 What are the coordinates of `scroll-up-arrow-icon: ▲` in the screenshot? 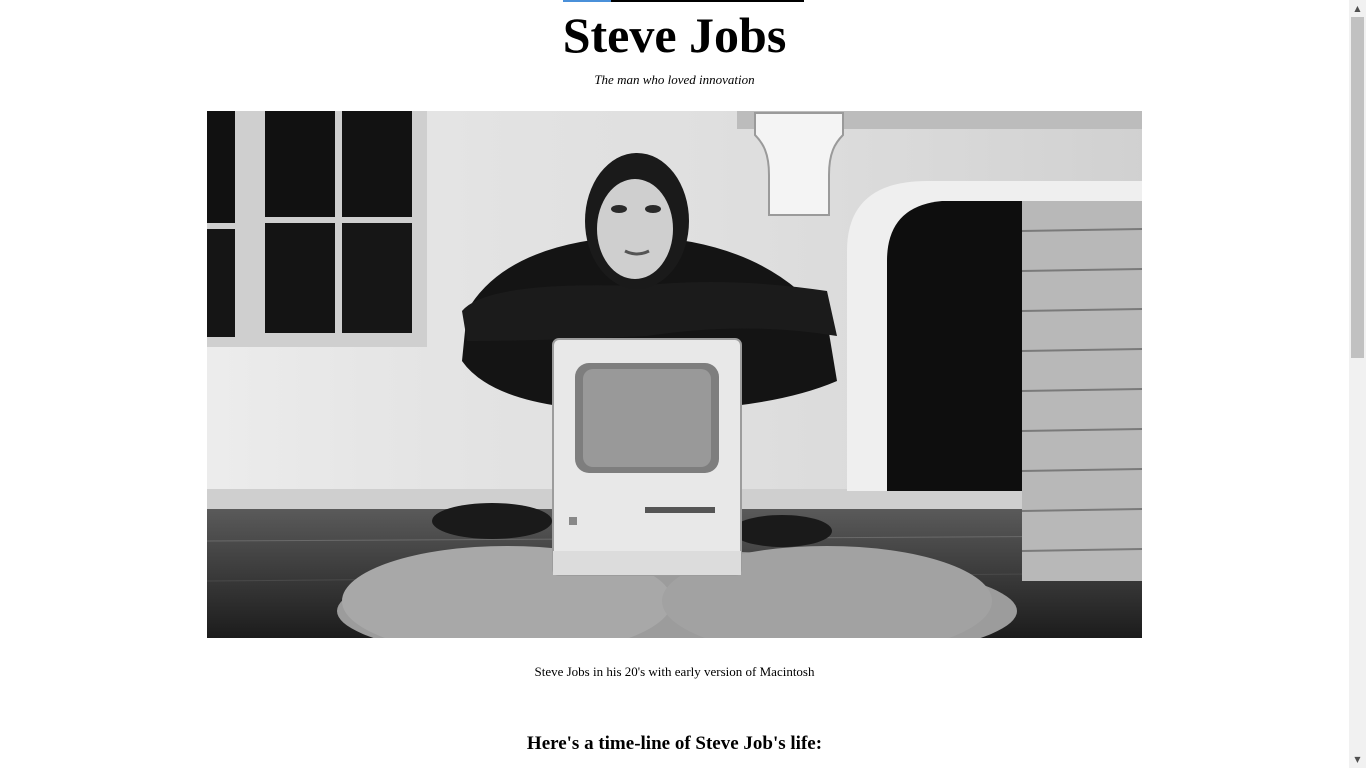 It's located at (1357, 8).